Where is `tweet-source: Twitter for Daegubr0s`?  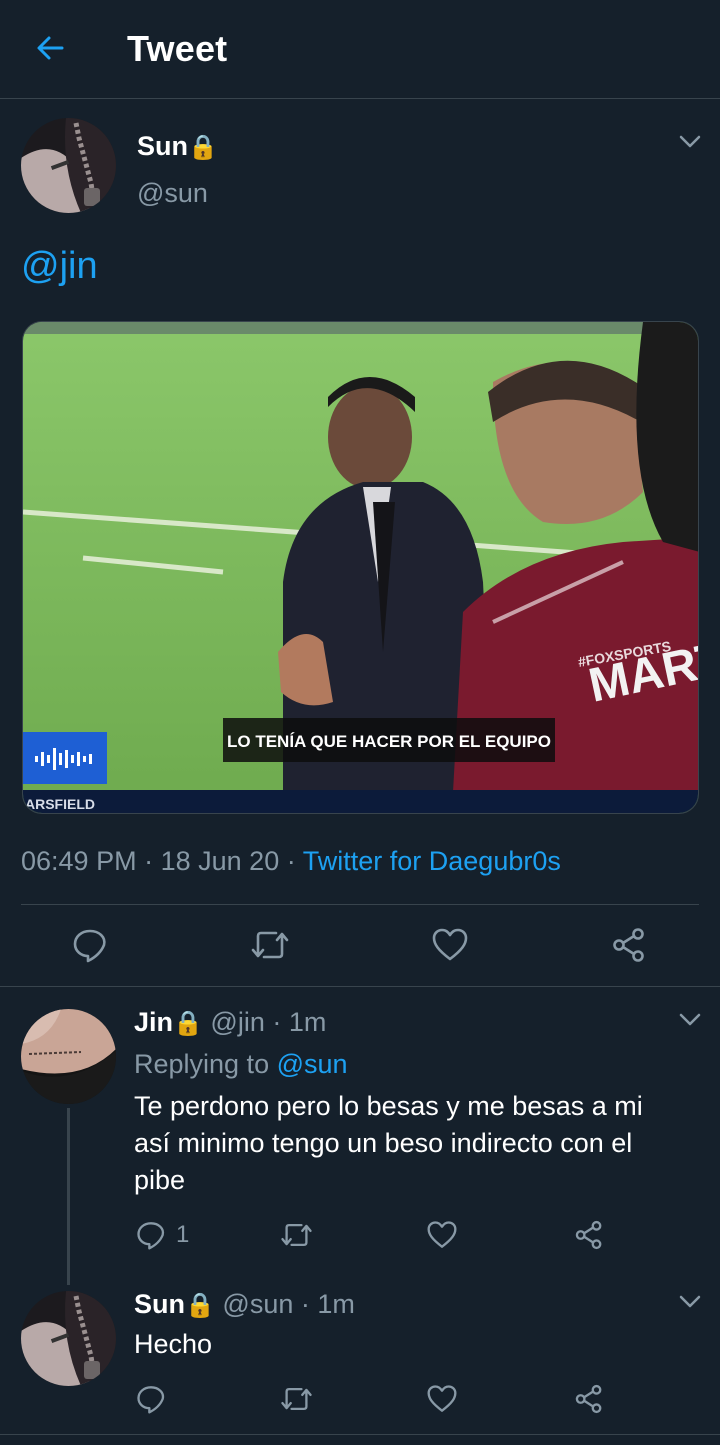 tweet-source: Twitter for Daegubr0s is located at coordinates (432, 861).